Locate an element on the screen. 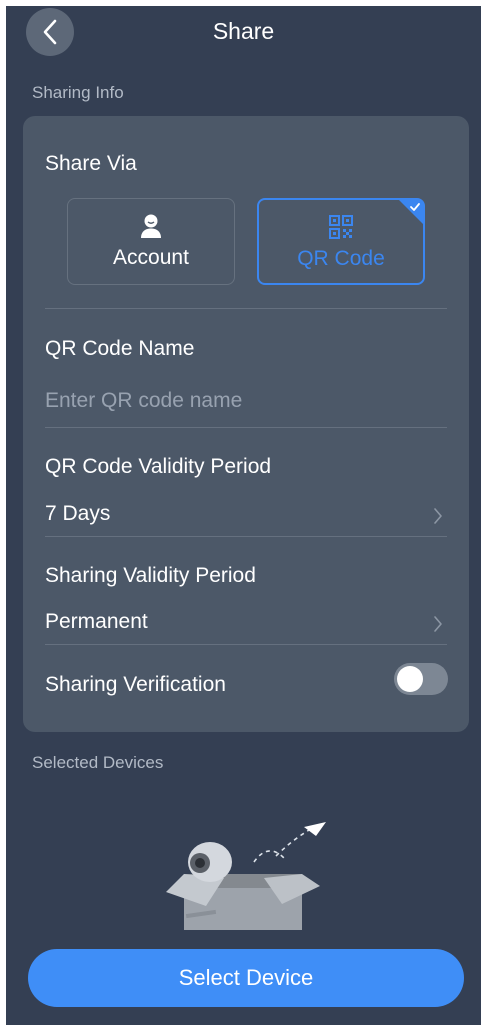  page-title: Share is located at coordinates (243, 31).